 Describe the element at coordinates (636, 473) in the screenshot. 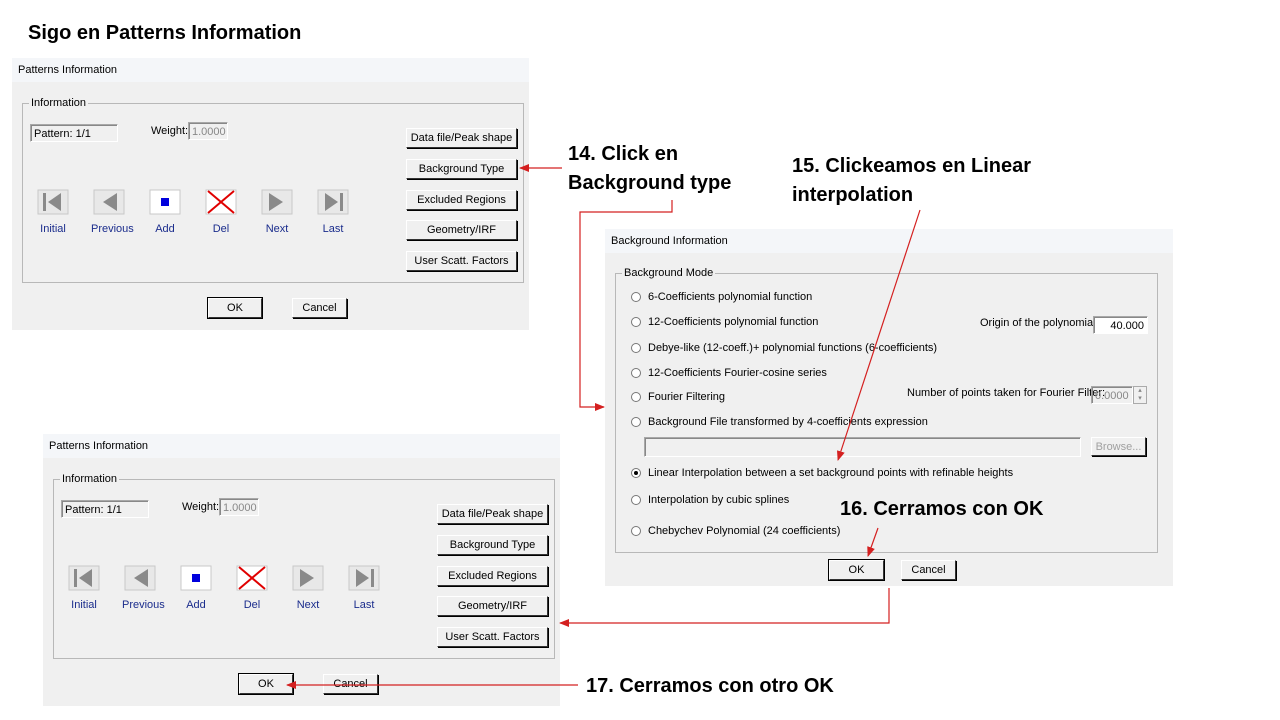

I see `radio-button-selected` at that location.